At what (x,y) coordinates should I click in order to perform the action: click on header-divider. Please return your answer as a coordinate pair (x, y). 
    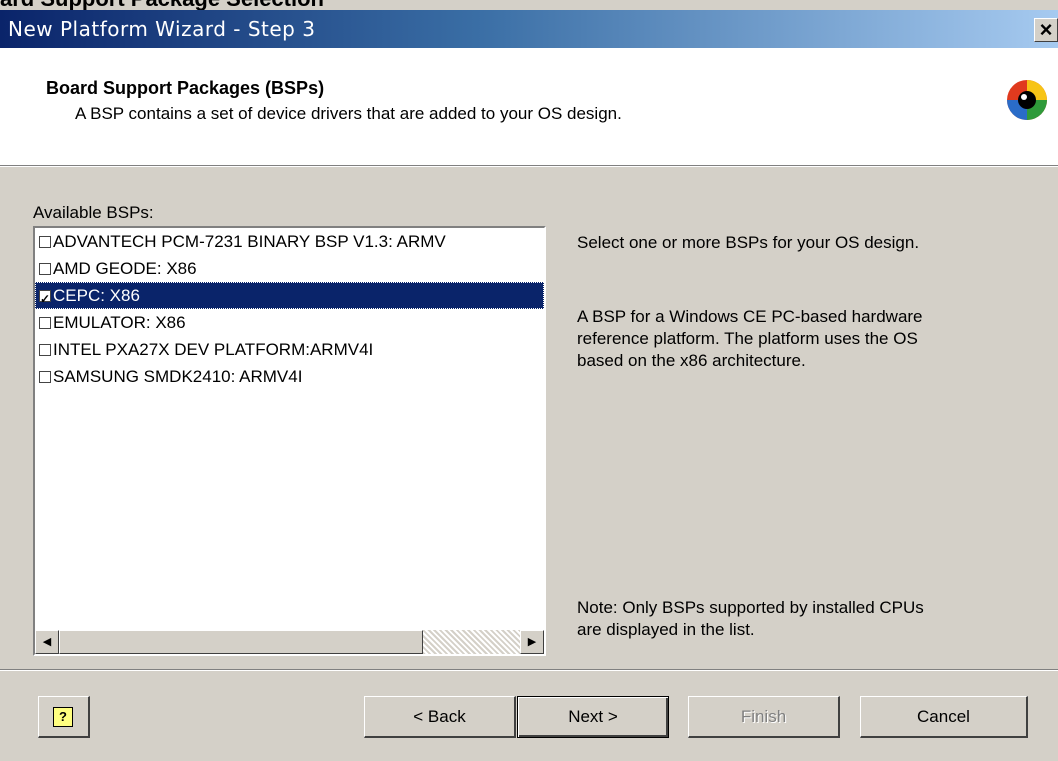
    Looking at the image, I should click on (529, 166).